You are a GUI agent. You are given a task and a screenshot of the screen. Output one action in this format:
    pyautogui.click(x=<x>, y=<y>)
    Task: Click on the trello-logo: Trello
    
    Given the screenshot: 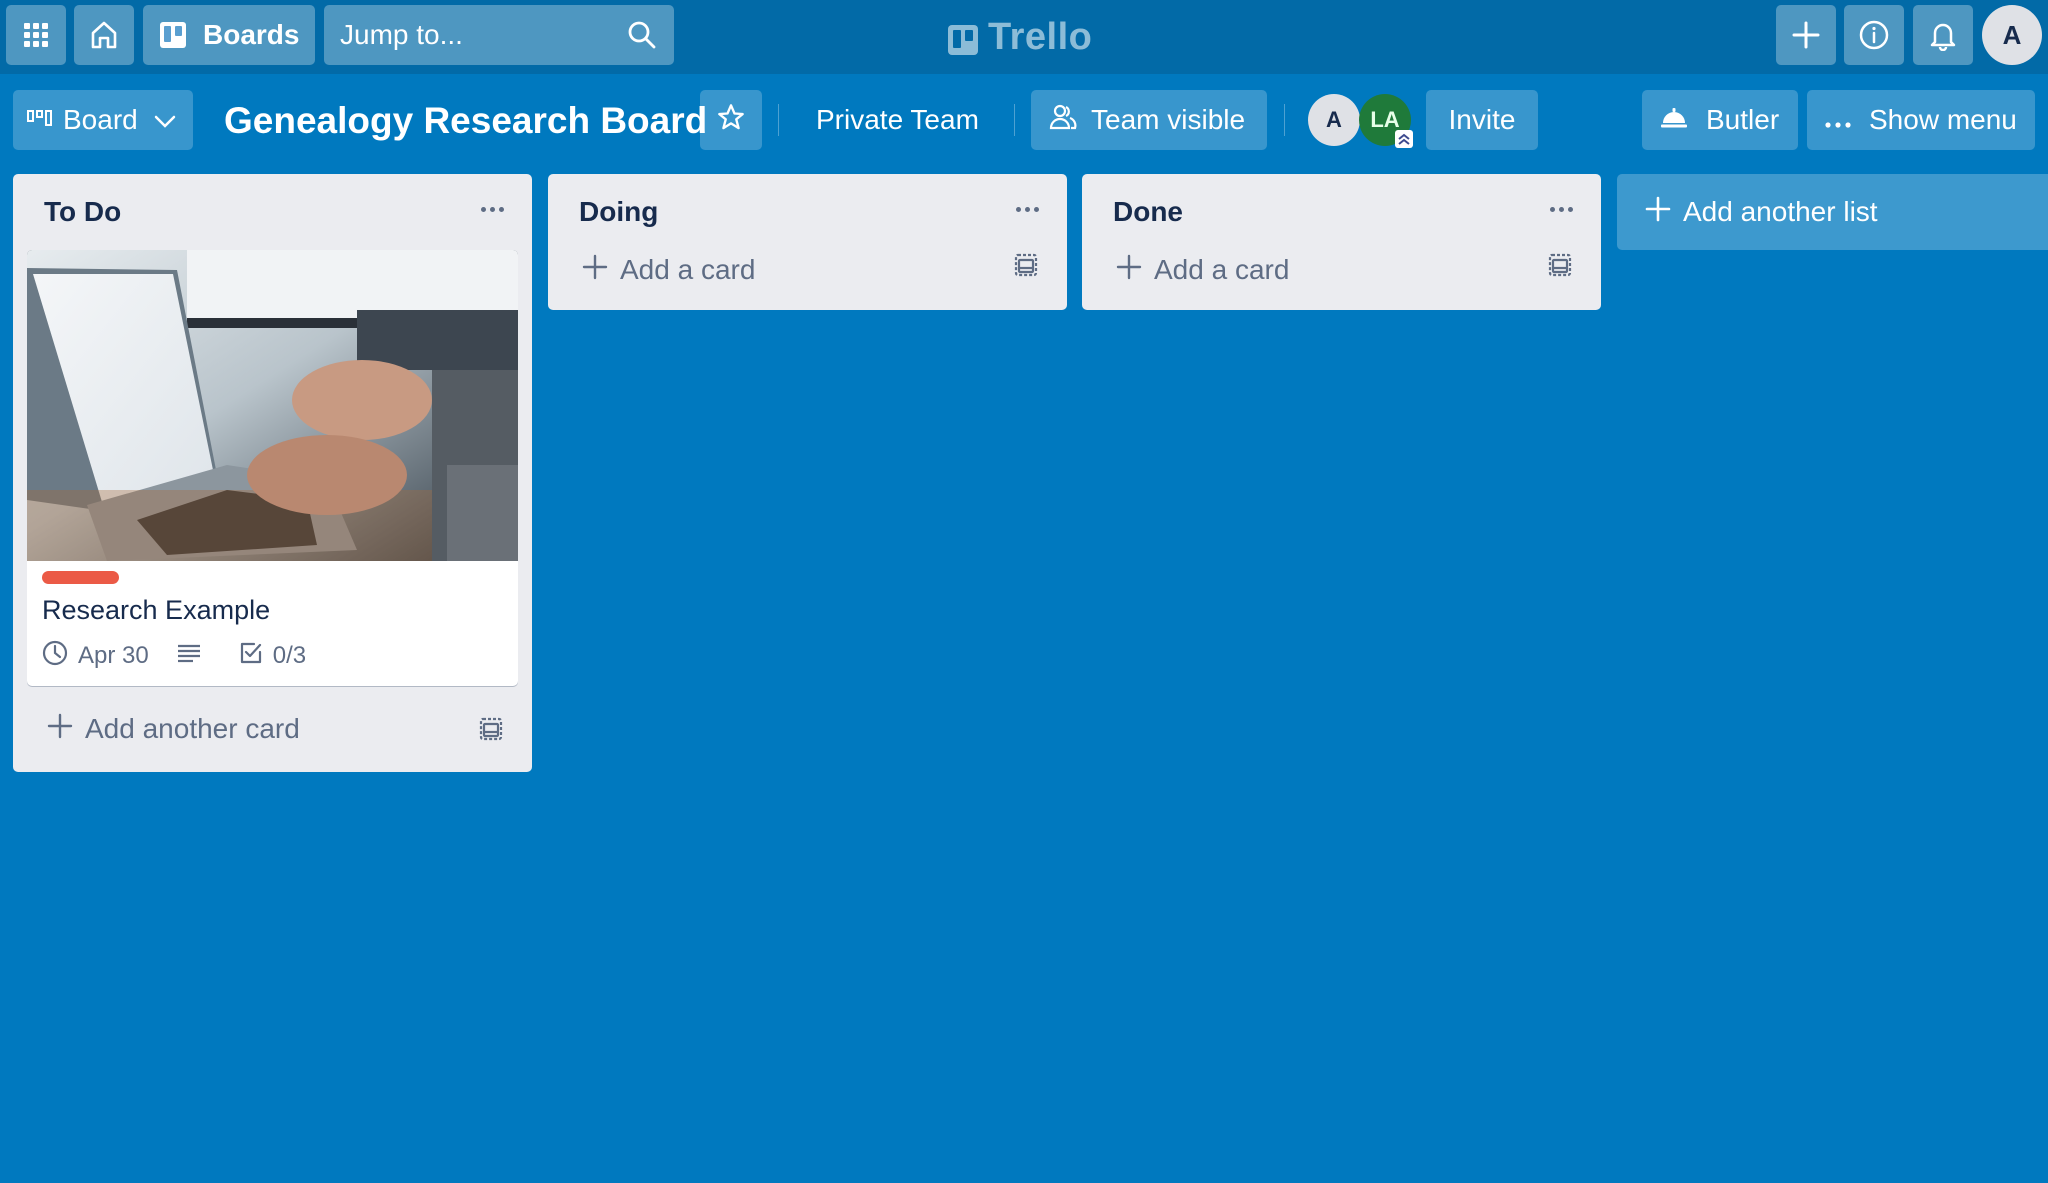 What is the action you would take?
    pyautogui.click(x=1020, y=37)
    